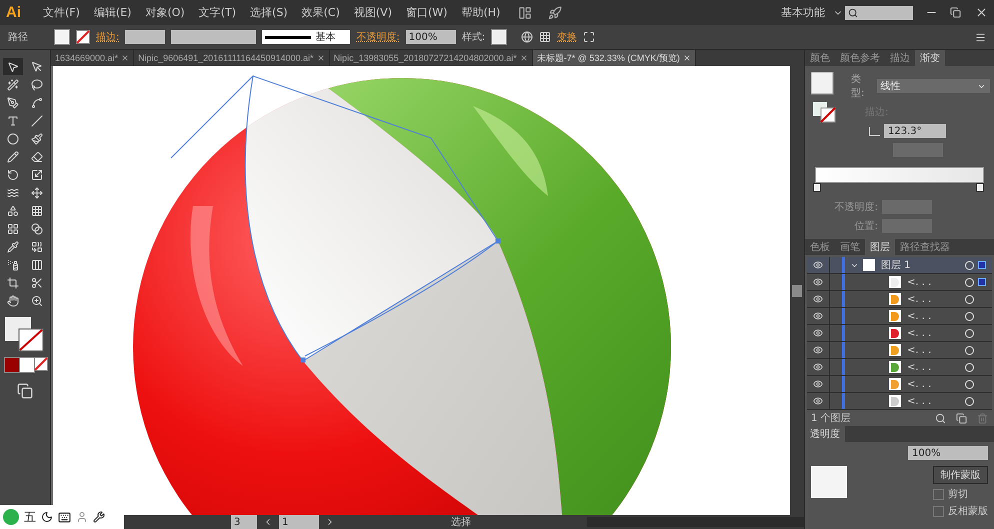 This screenshot has height=529, width=994. Describe the element at coordinates (431, 58) in the screenshot. I see `document-tab: Nipic_13983055_20180727214204802000.ai*` at that location.